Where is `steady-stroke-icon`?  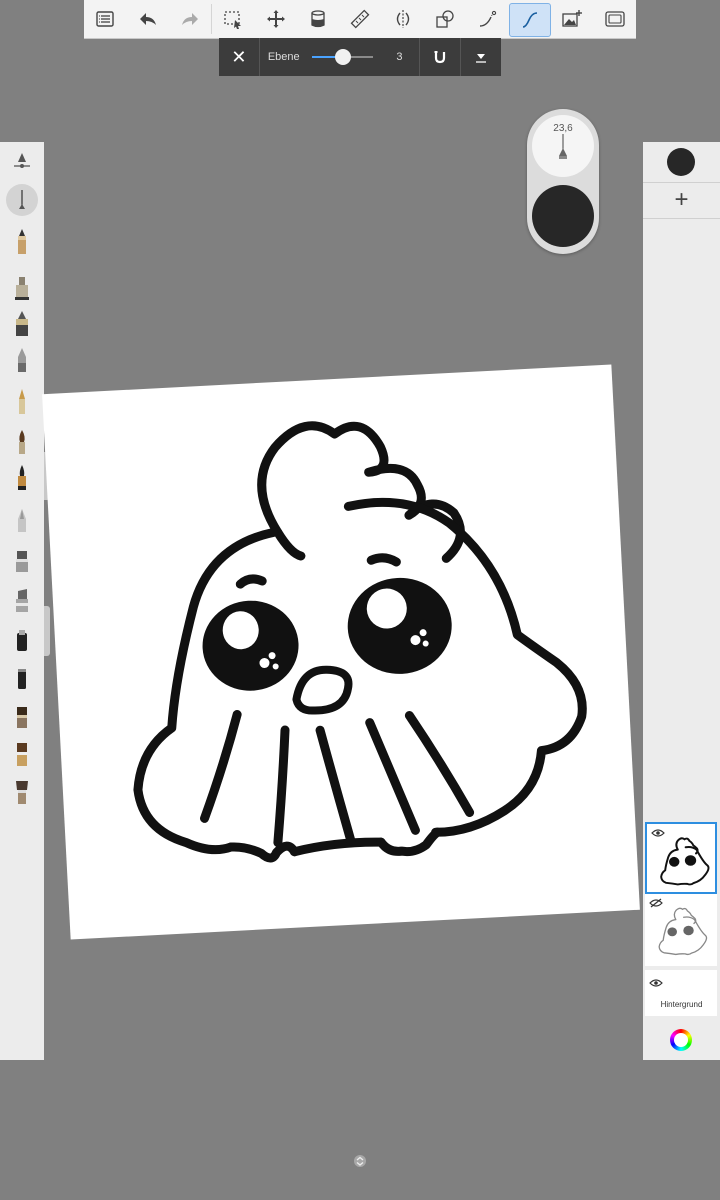
steady-stroke-icon is located at coordinates (530, 20).